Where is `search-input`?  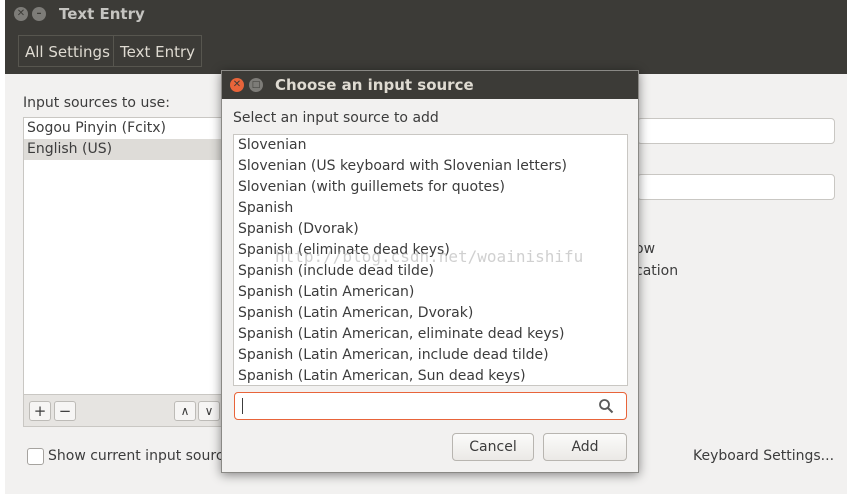 search-input is located at coordinates (430, 406).